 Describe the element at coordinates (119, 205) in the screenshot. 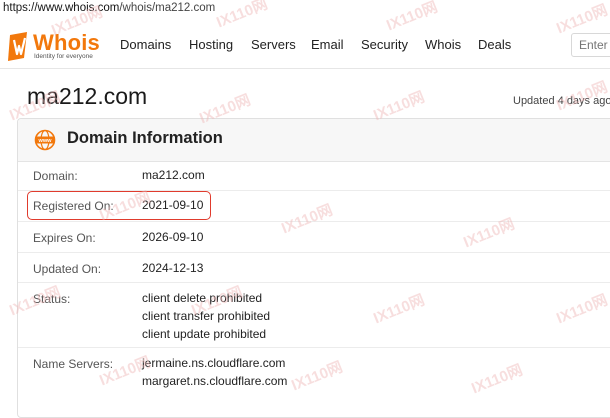

I see `registered-on-highlight` at that location.